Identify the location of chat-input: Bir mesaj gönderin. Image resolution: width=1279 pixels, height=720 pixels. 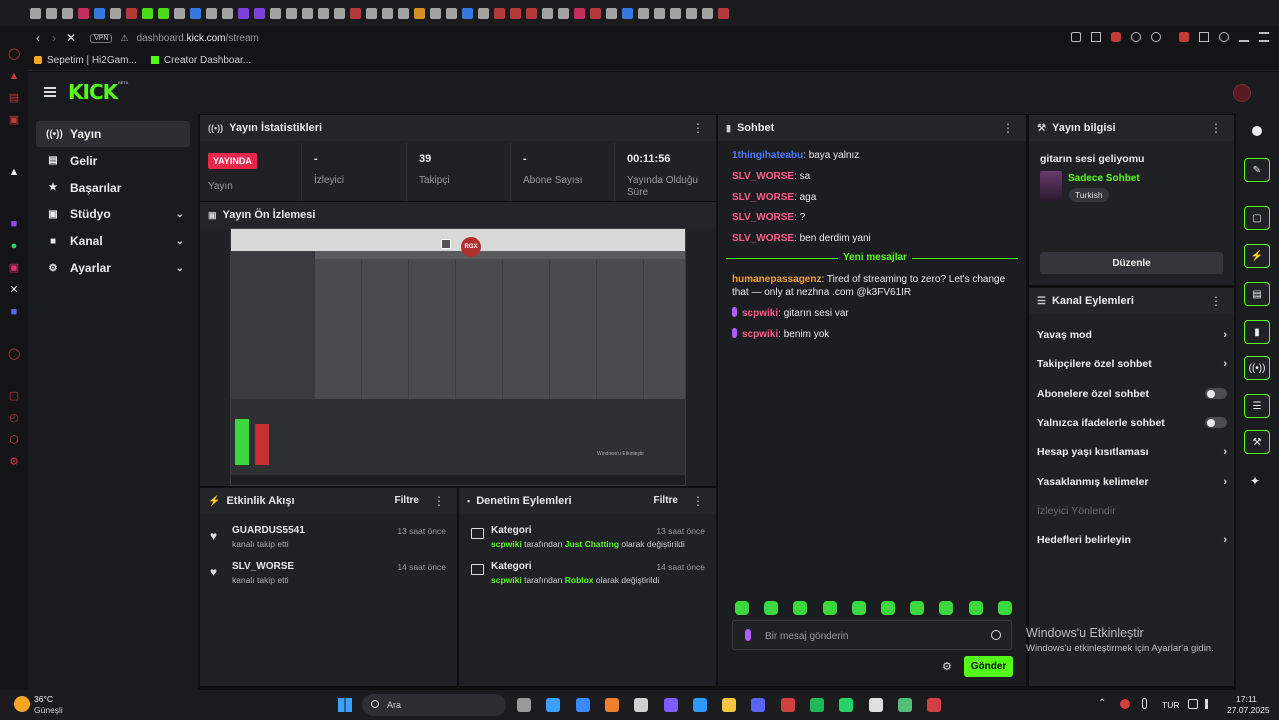
(872, 635).